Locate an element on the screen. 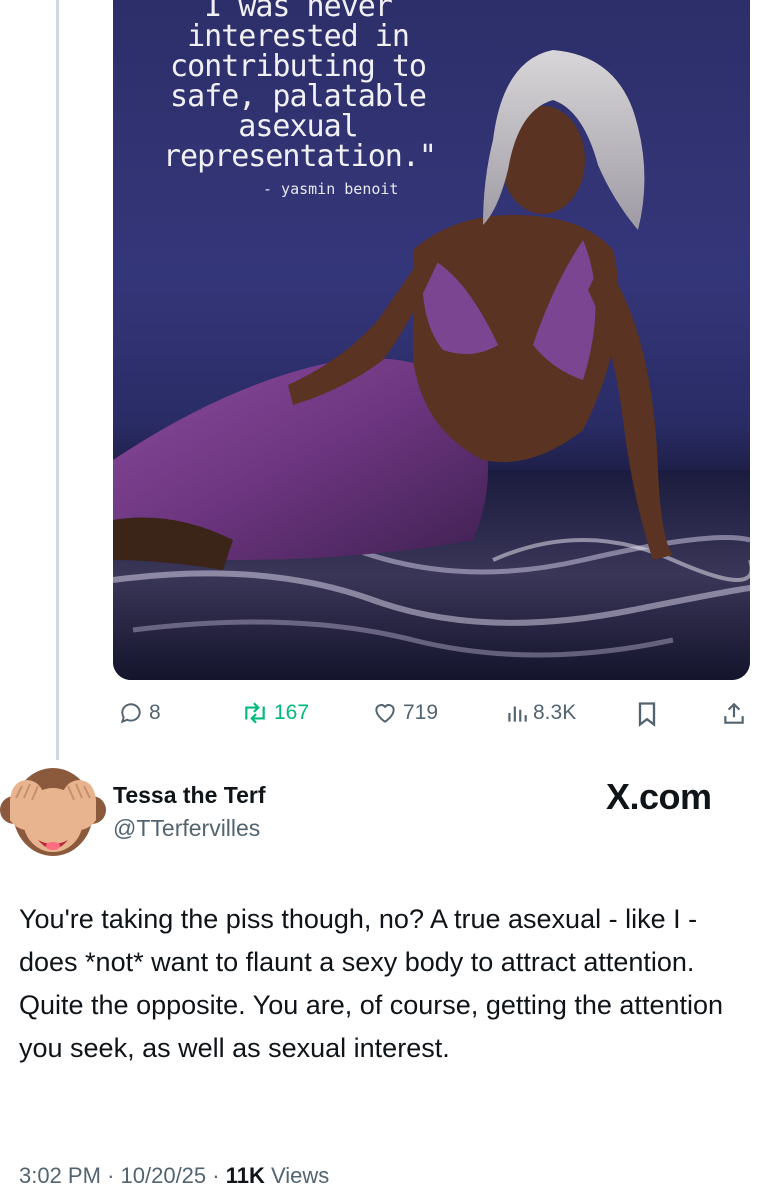 This screenshot has width=769, height=1200. retweet-button: 167 is located at coordinates (274, 713).